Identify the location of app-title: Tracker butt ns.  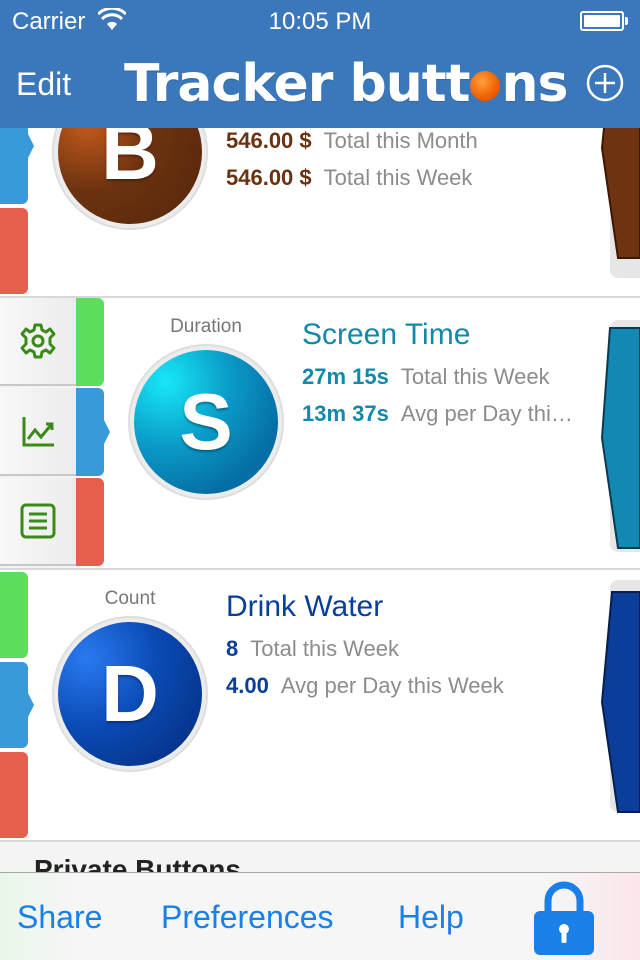
(346, 84).